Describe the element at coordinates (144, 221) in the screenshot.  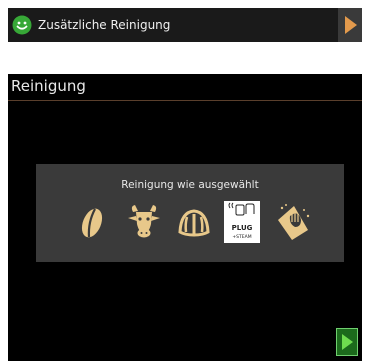
I see `cow-milk-icon` at that location.